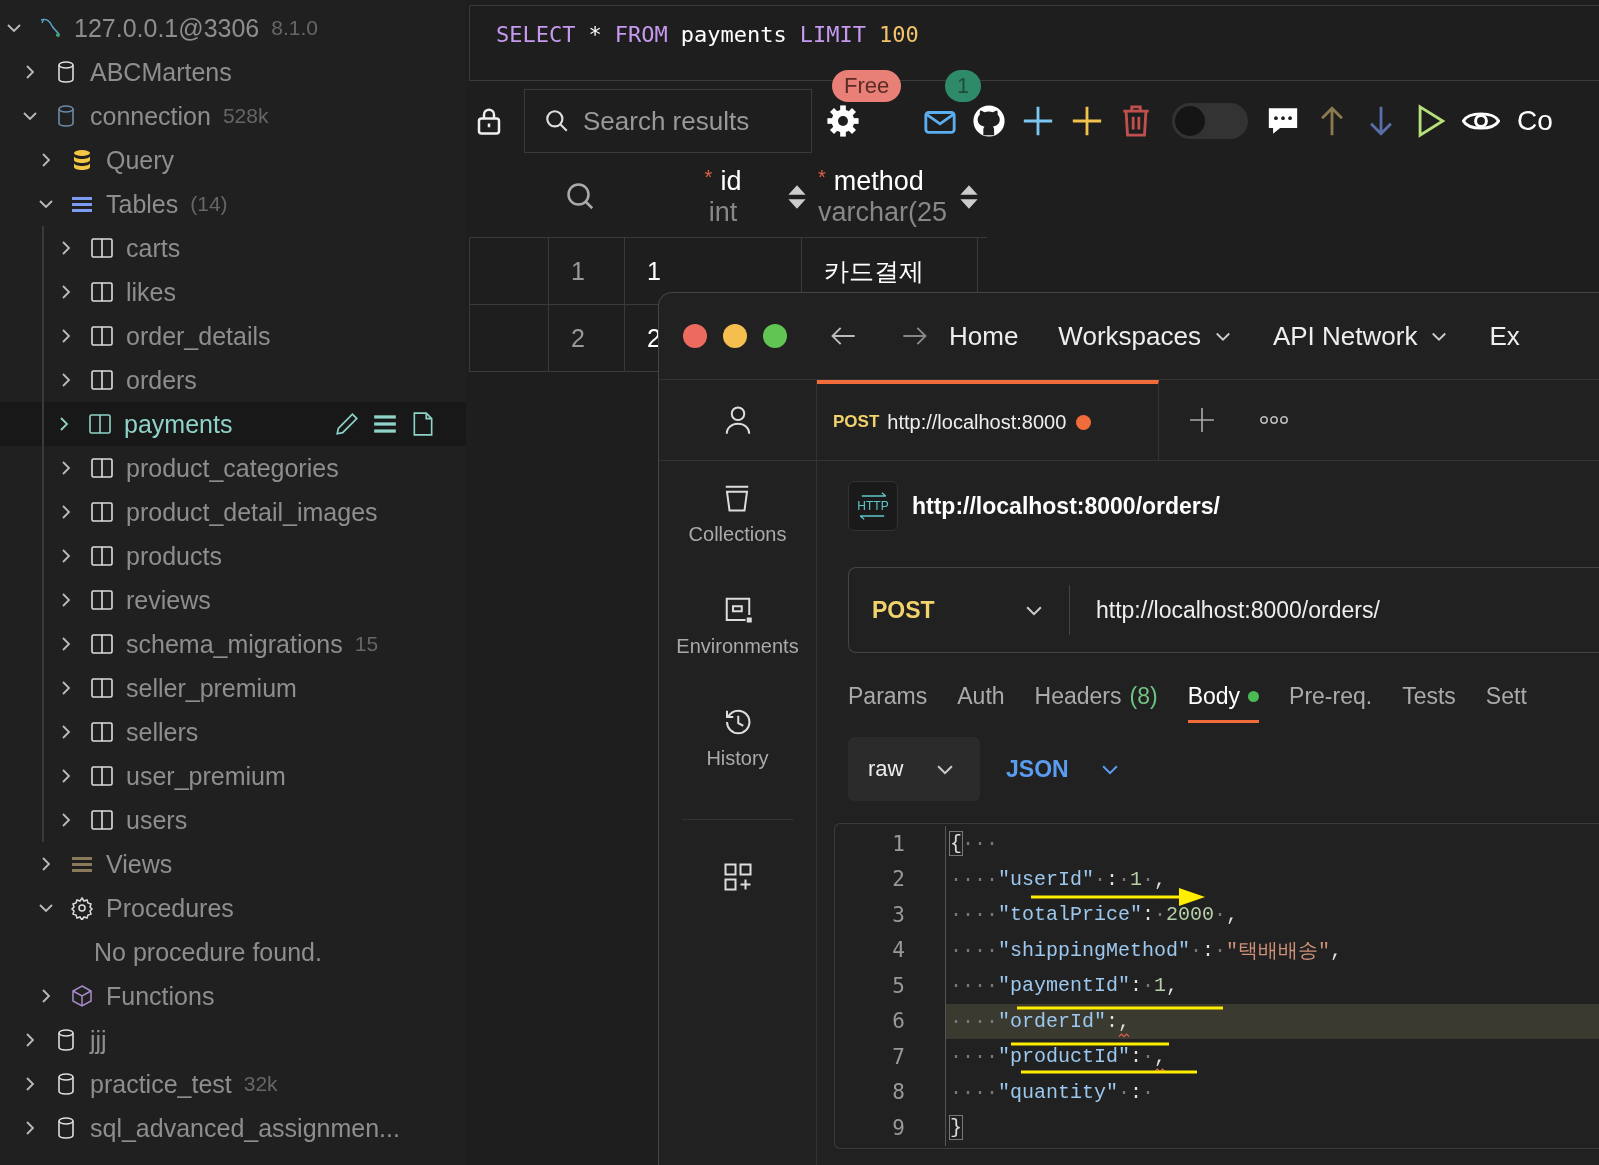 Image resolution: width=1599 pixels, height=1165 pixels. Describe the element at coordinates (984, 336) in the screenshot. I see `nav-menu: Home` at that location.